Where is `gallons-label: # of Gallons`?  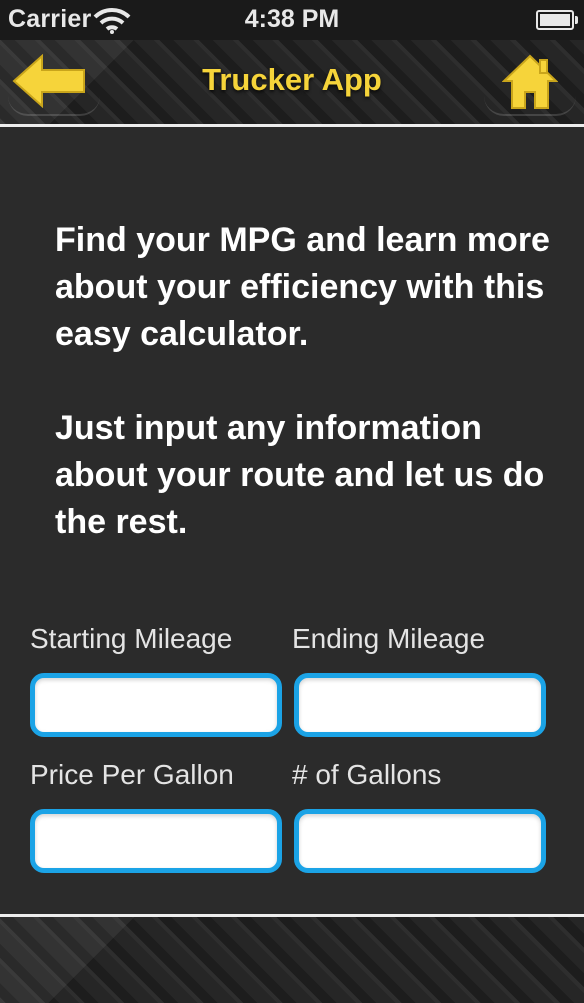
gallons-label: # of Gallons is located at coordinates (367, 774).